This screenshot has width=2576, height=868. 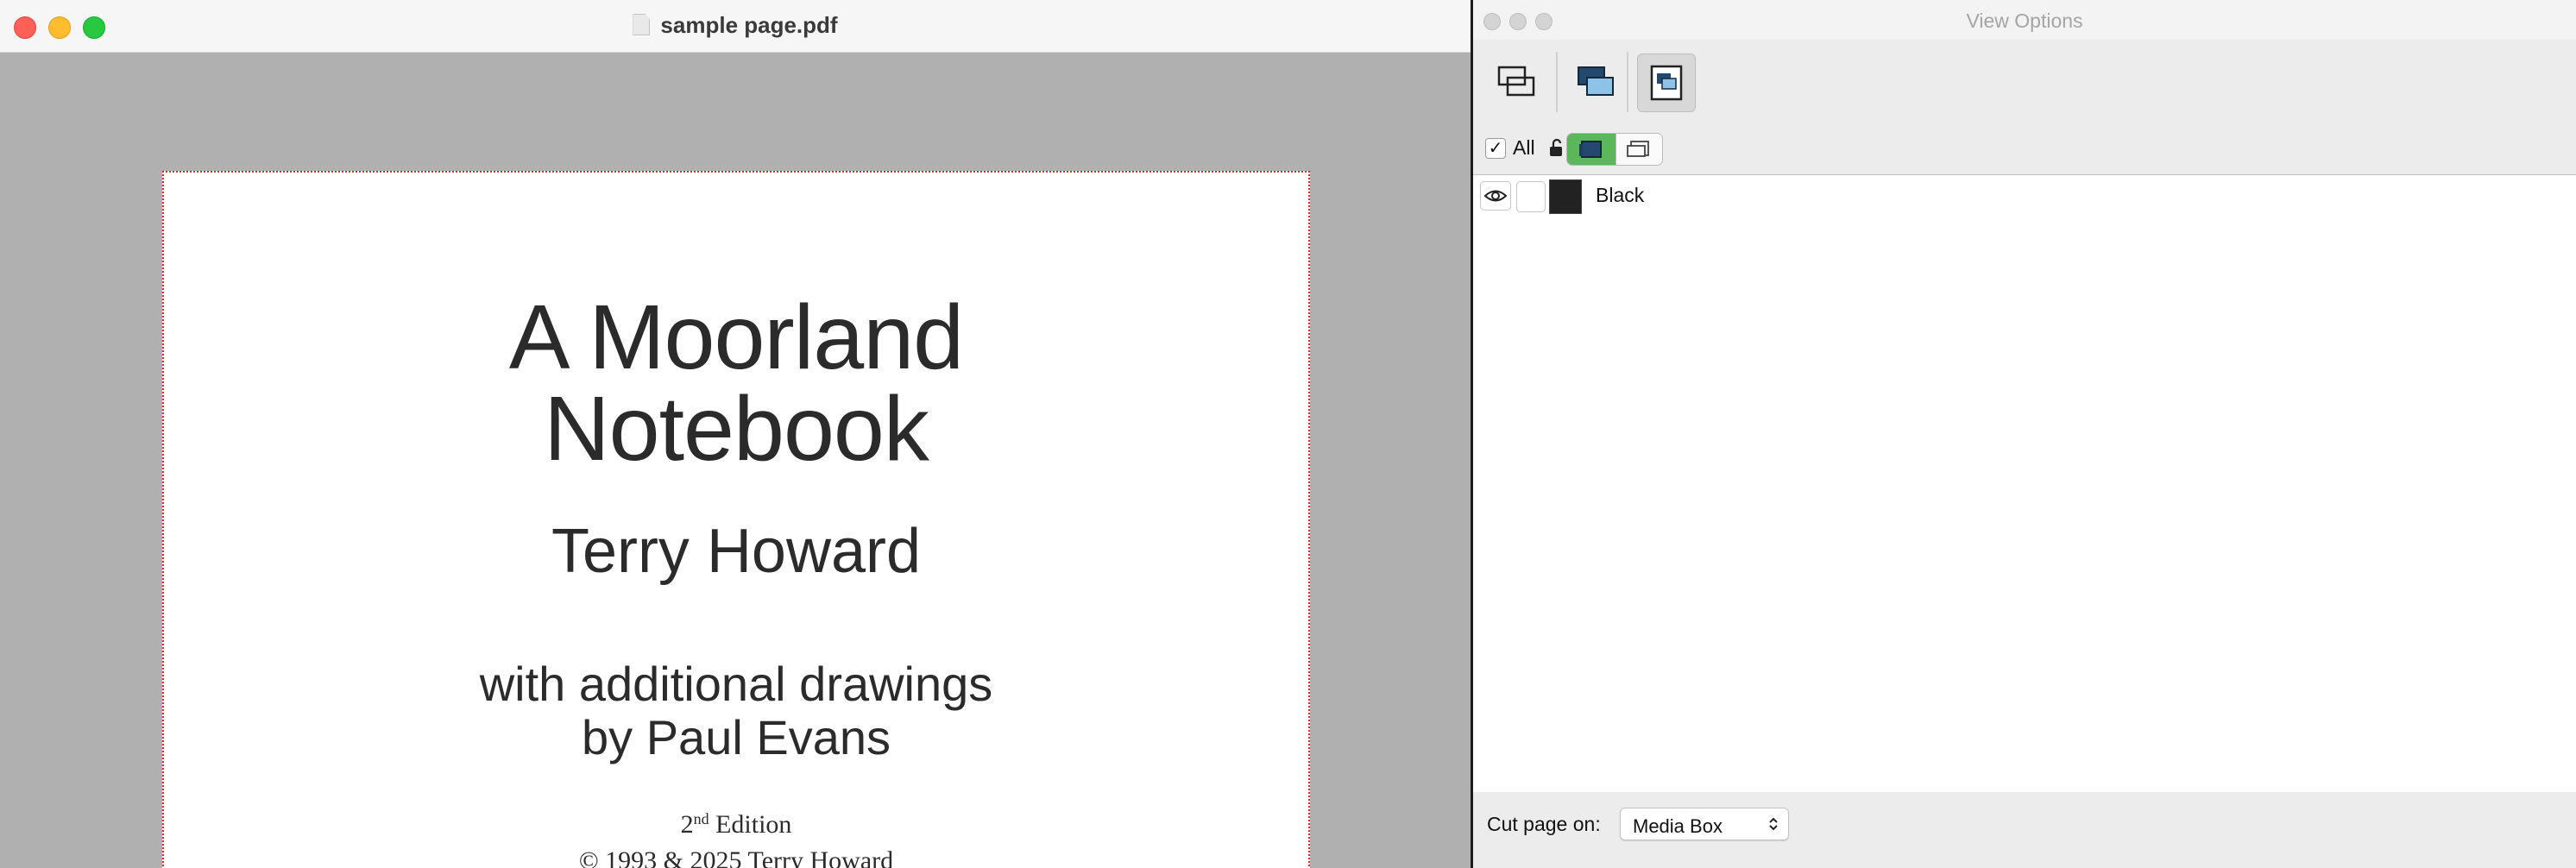 I want to click on panel-titlebar: View Options, so click(x=2025, y=20).